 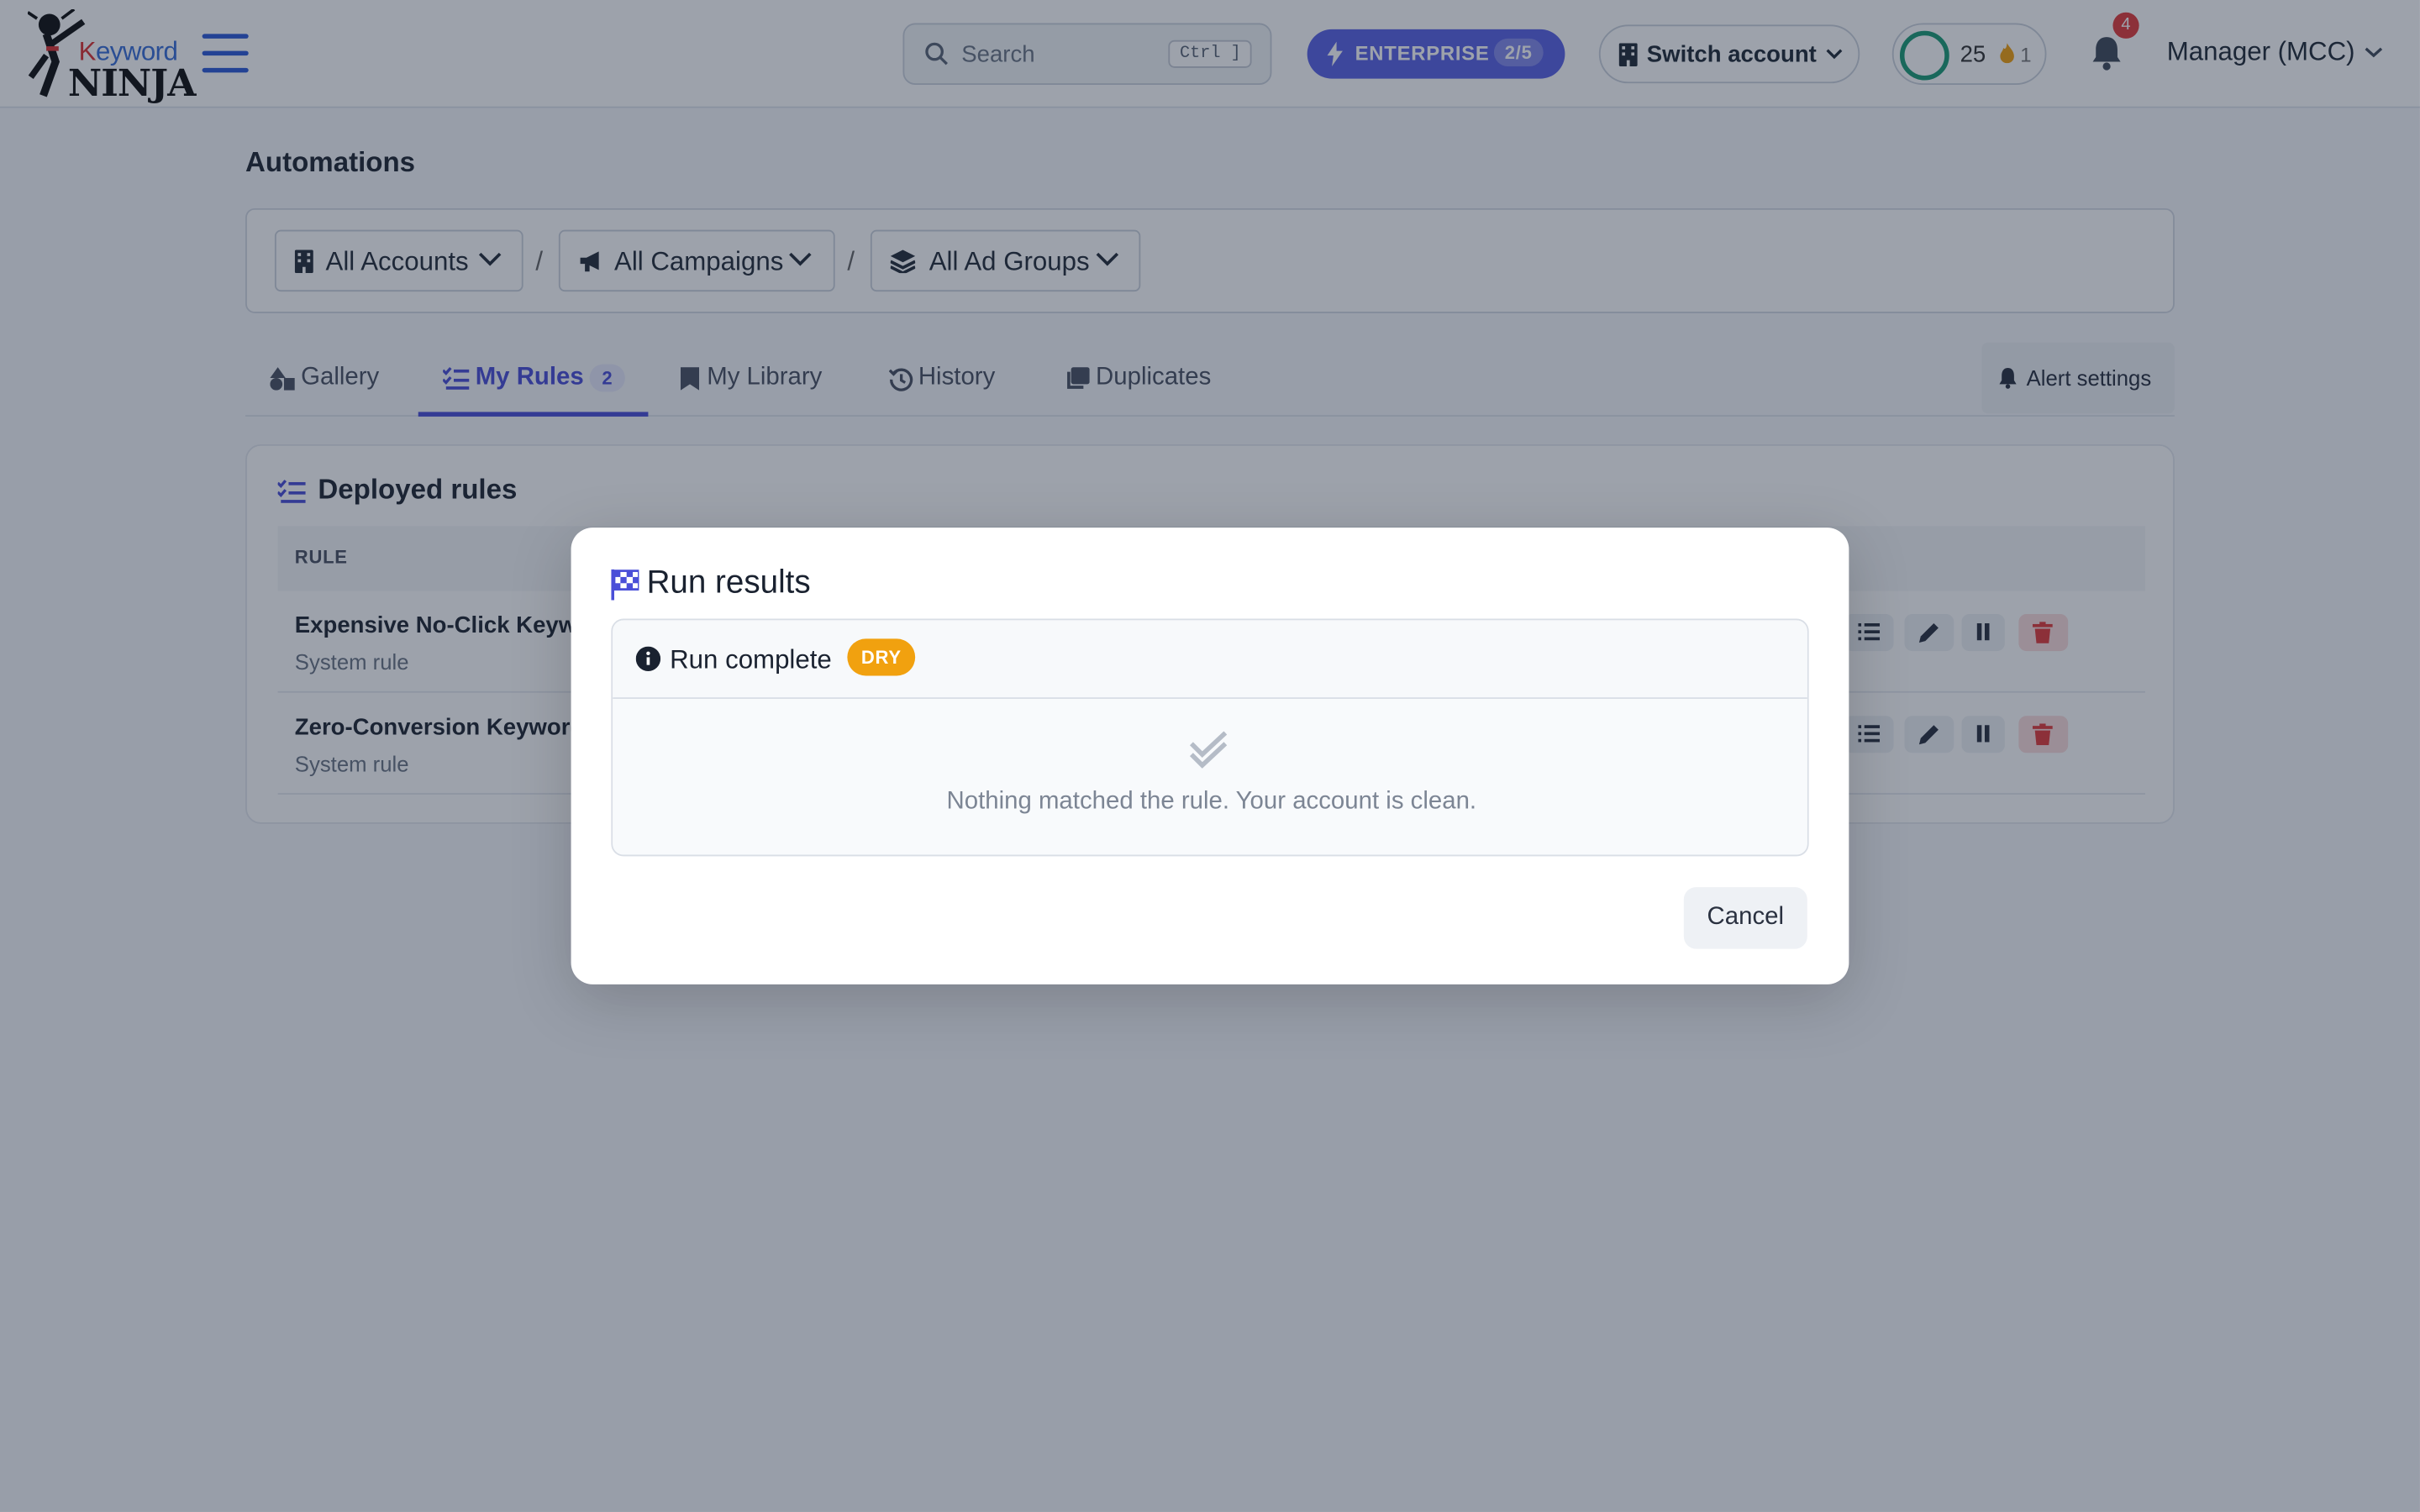 What do you see at coordinates (1210, 660) in the screenshot?
I see `result-header: Run complete DRY` at bounding box center [1210, 660].